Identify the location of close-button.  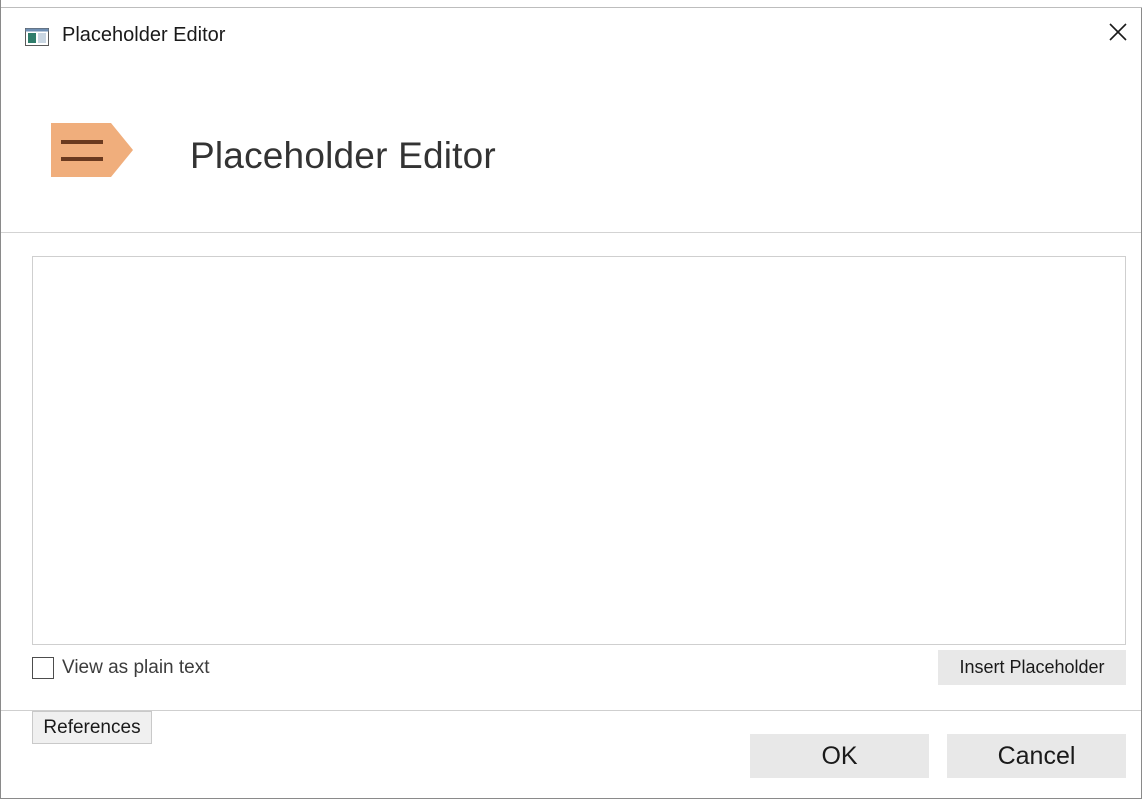
(1118, 34).